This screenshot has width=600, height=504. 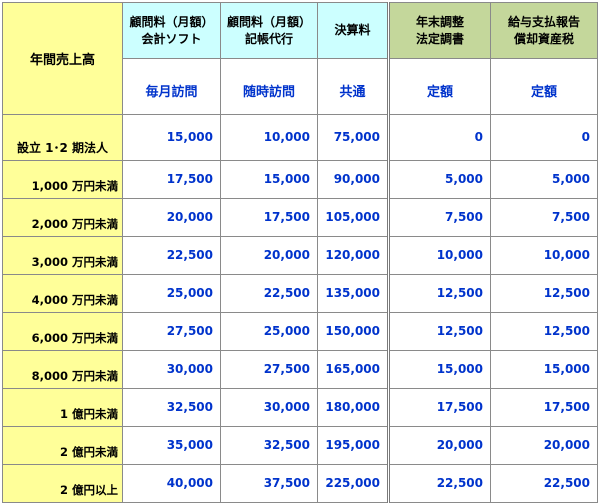 I want to click on table-cell: 120,000, so click(x=353, y=255).